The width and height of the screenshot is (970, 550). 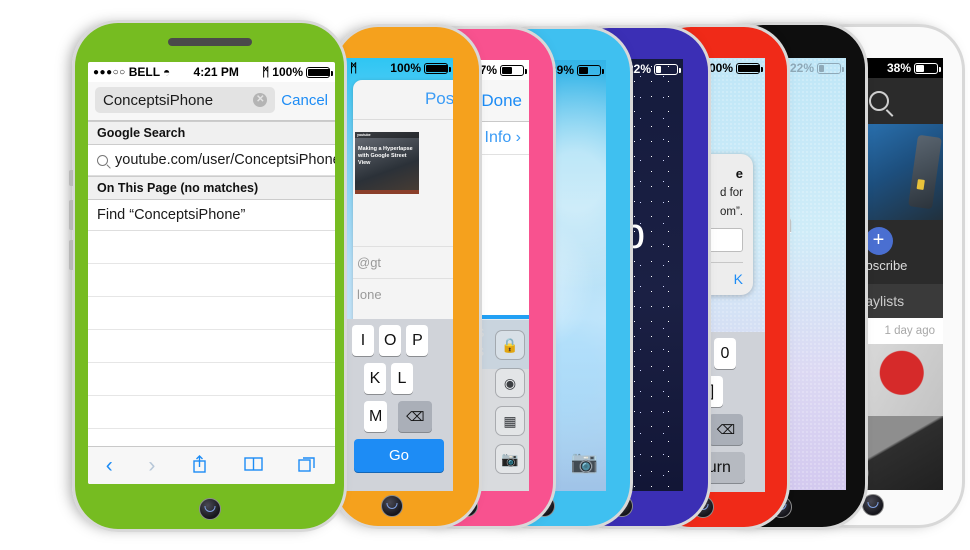 What do you see at coordinates (390, 340) in the screenshot?
I see `key-o: O` at bounding box center [390, 340].